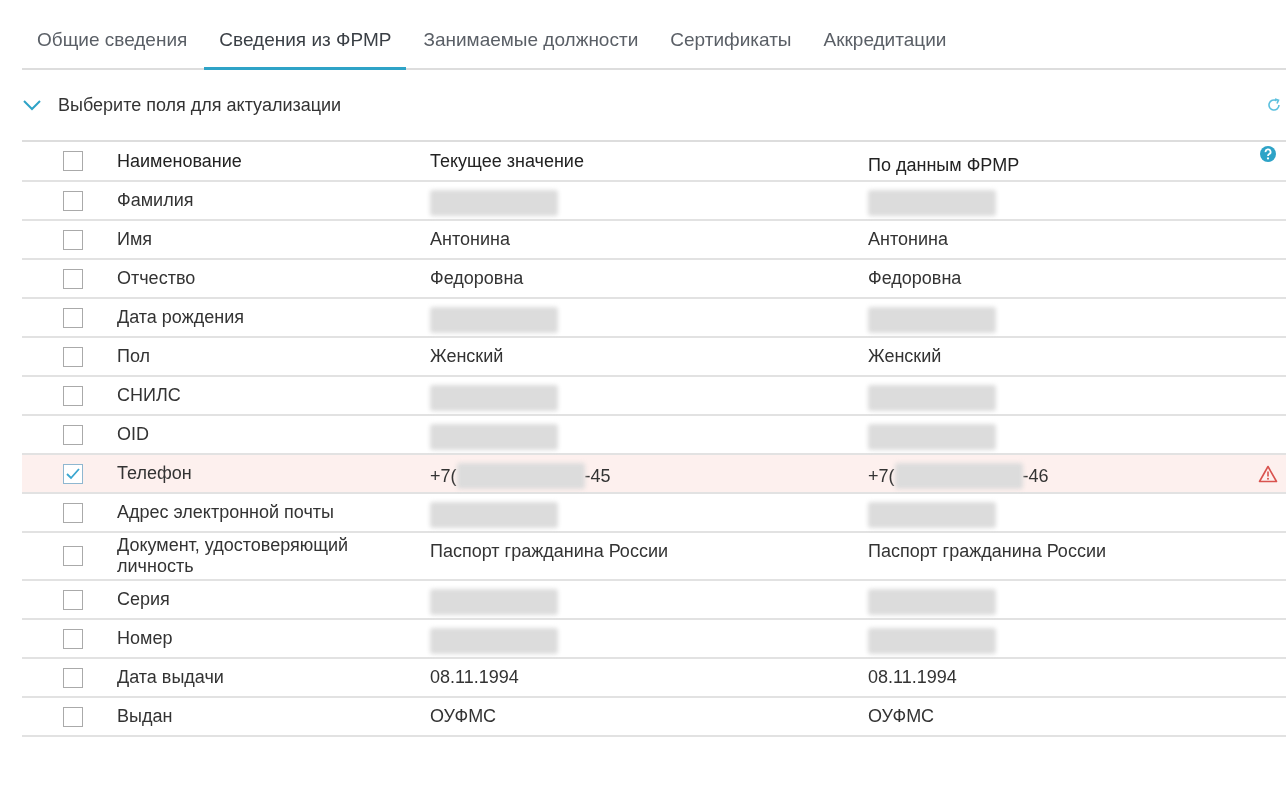 The image size is (1286, 797). Describe the element at coordinates (507, 161) in the screenshot. I see `column-header: Текущее значение` at that location.